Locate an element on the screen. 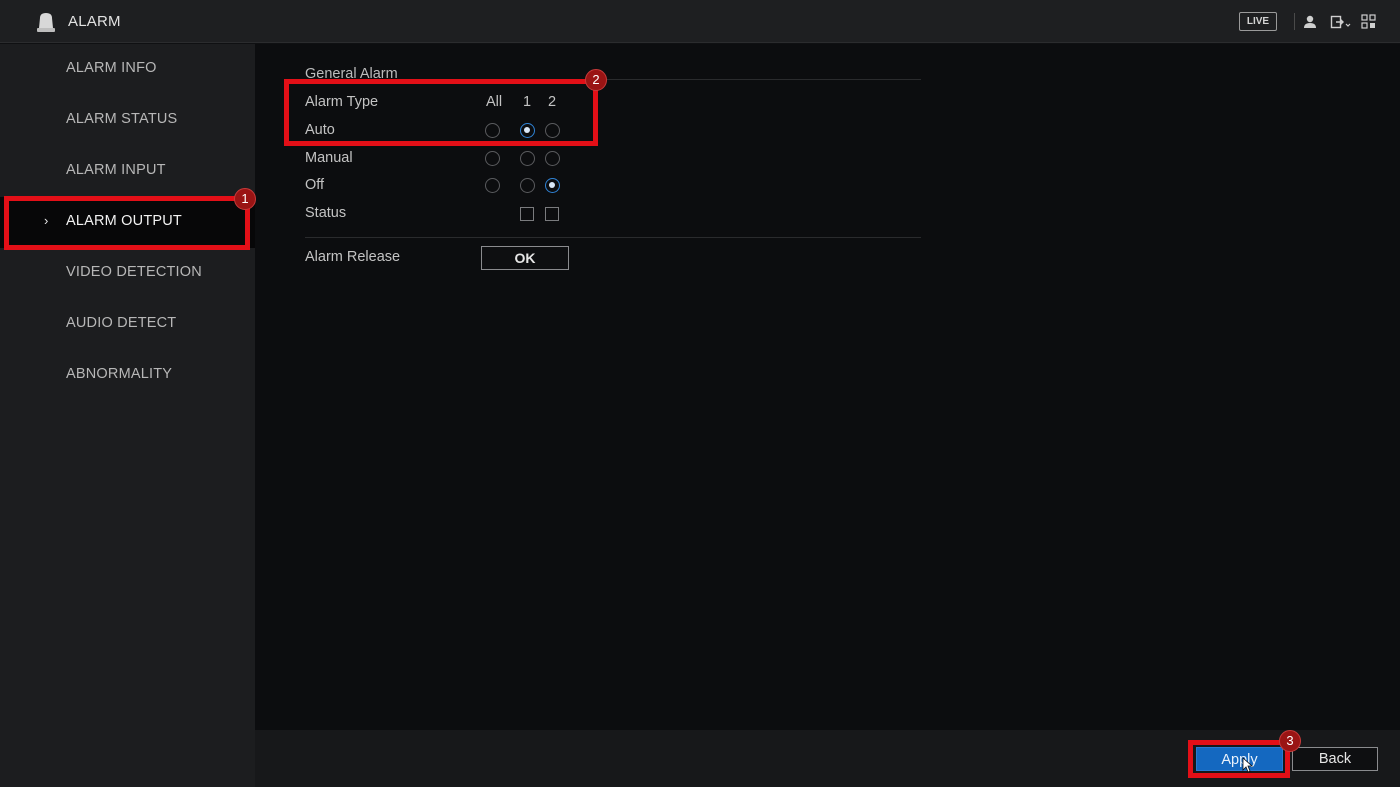 This screenshot has height=787, width=1400. alarm-release-label: Alarm Release is located at coordinates (353, 257).